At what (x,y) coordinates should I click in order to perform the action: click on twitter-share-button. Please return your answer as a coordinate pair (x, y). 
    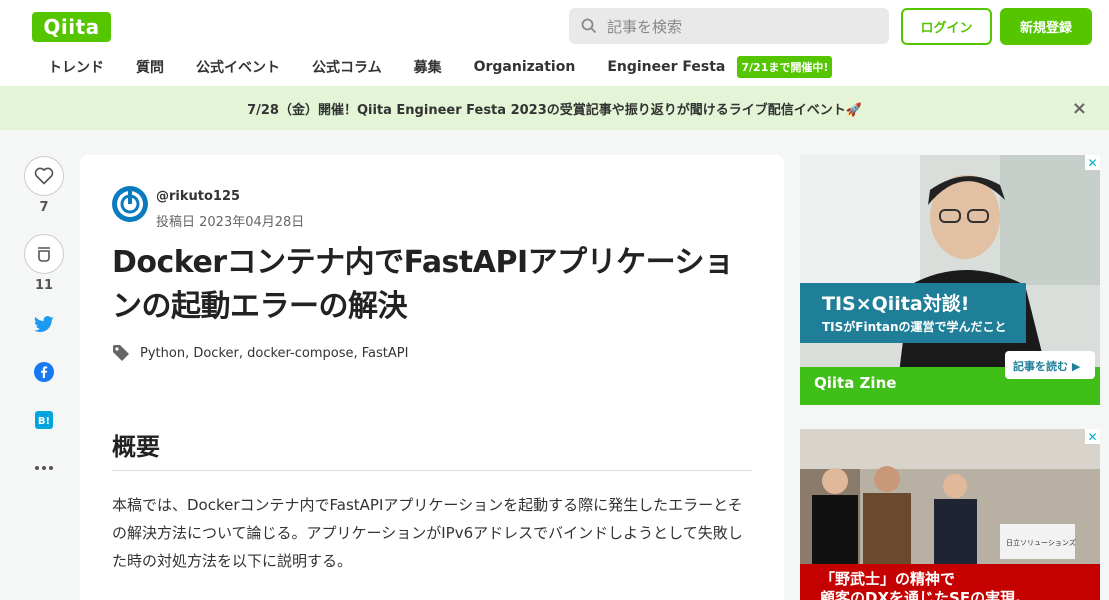
    Looking at the image, I should click on (44, 324).